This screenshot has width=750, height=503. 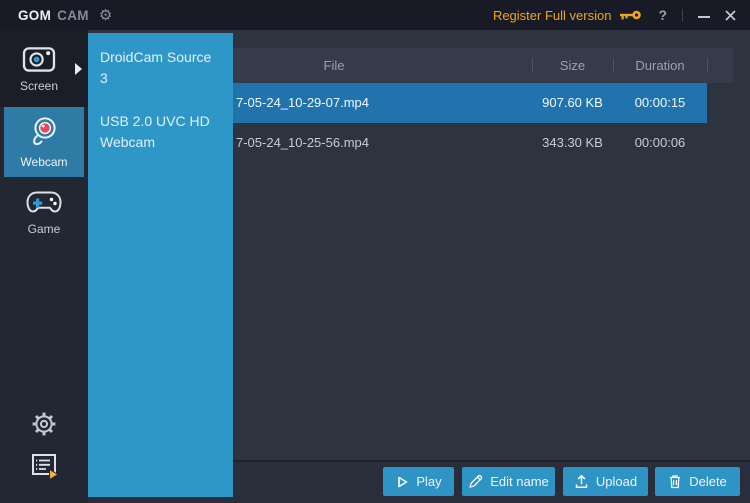 I want to click on sidebar-item-webcam: Webcam, so click(x=44, y=142).